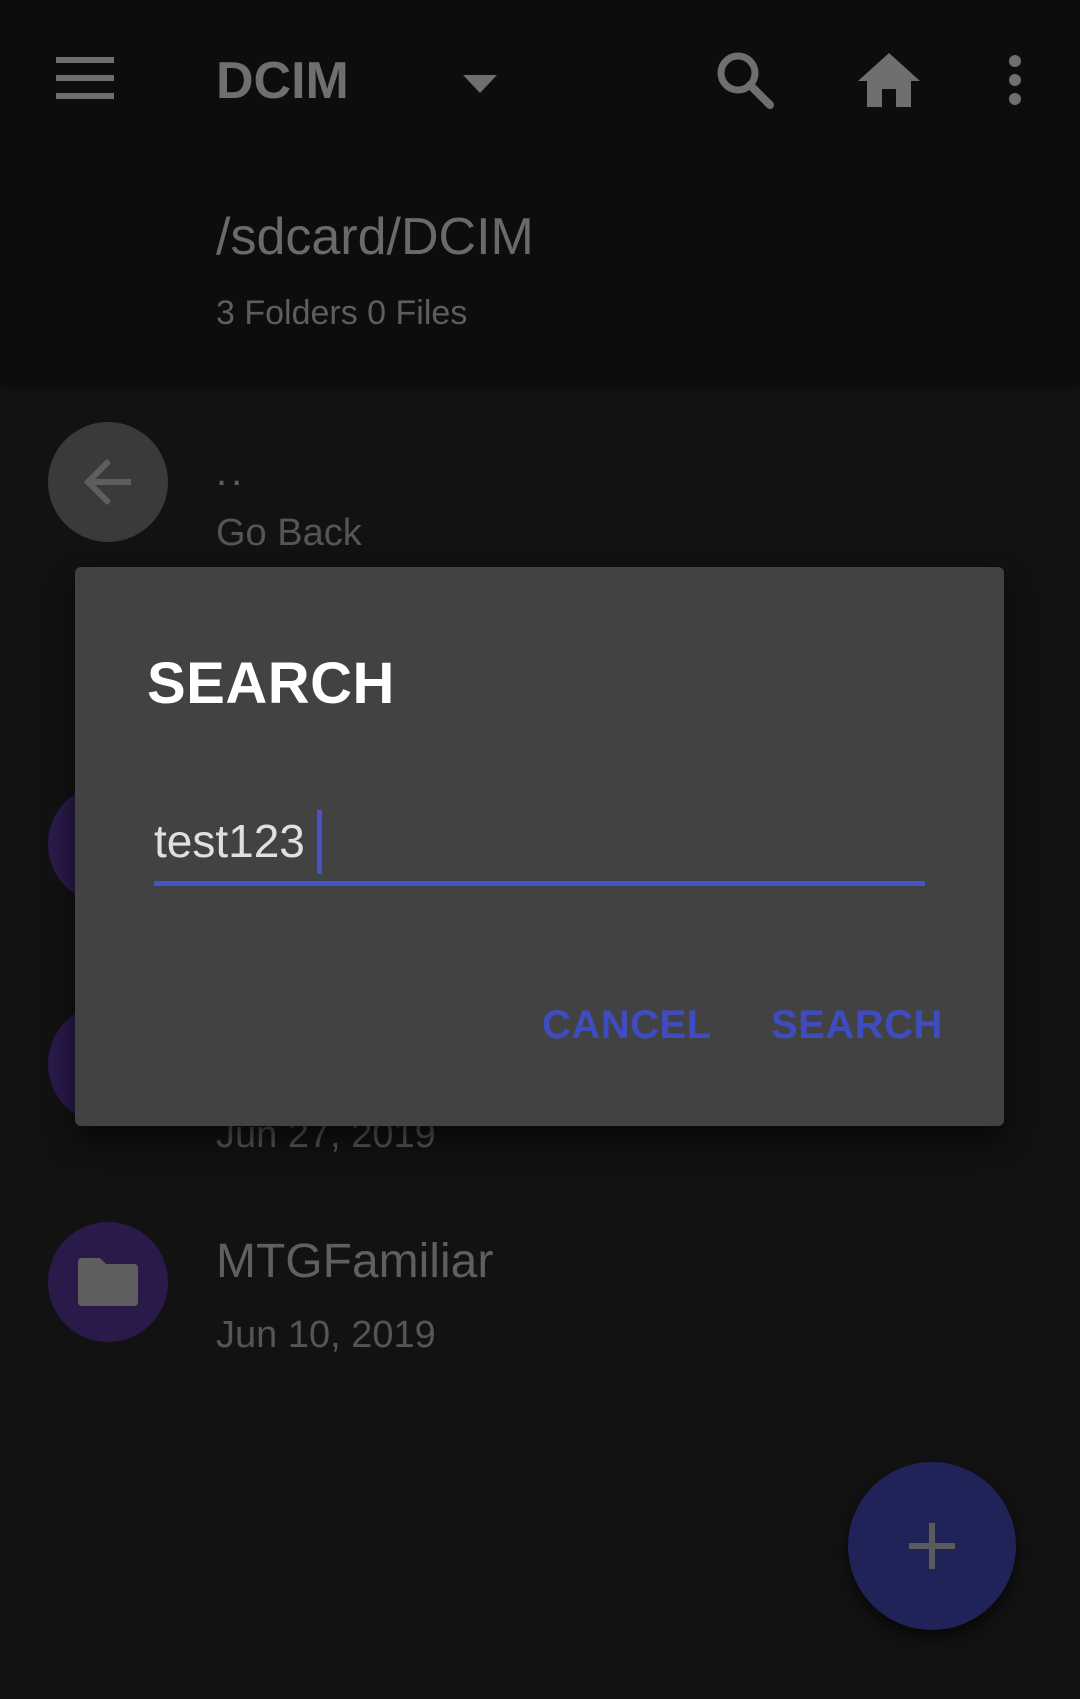 Image resolution: width=1080 pixels, height=1699 pixels. I want to click on menu-icon, so click(85, 78).